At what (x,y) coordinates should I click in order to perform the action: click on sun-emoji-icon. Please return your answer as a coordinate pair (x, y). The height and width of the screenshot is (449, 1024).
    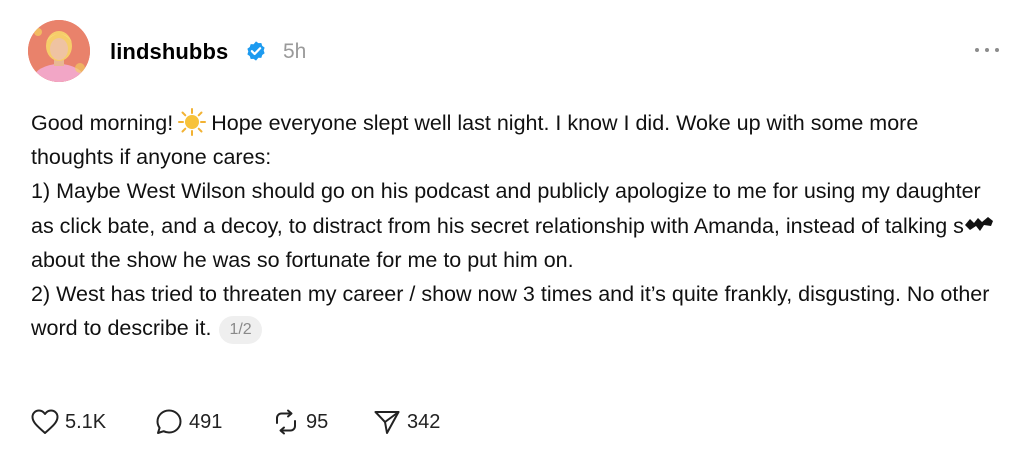
    Looking at the image, I should click on (192, 122).